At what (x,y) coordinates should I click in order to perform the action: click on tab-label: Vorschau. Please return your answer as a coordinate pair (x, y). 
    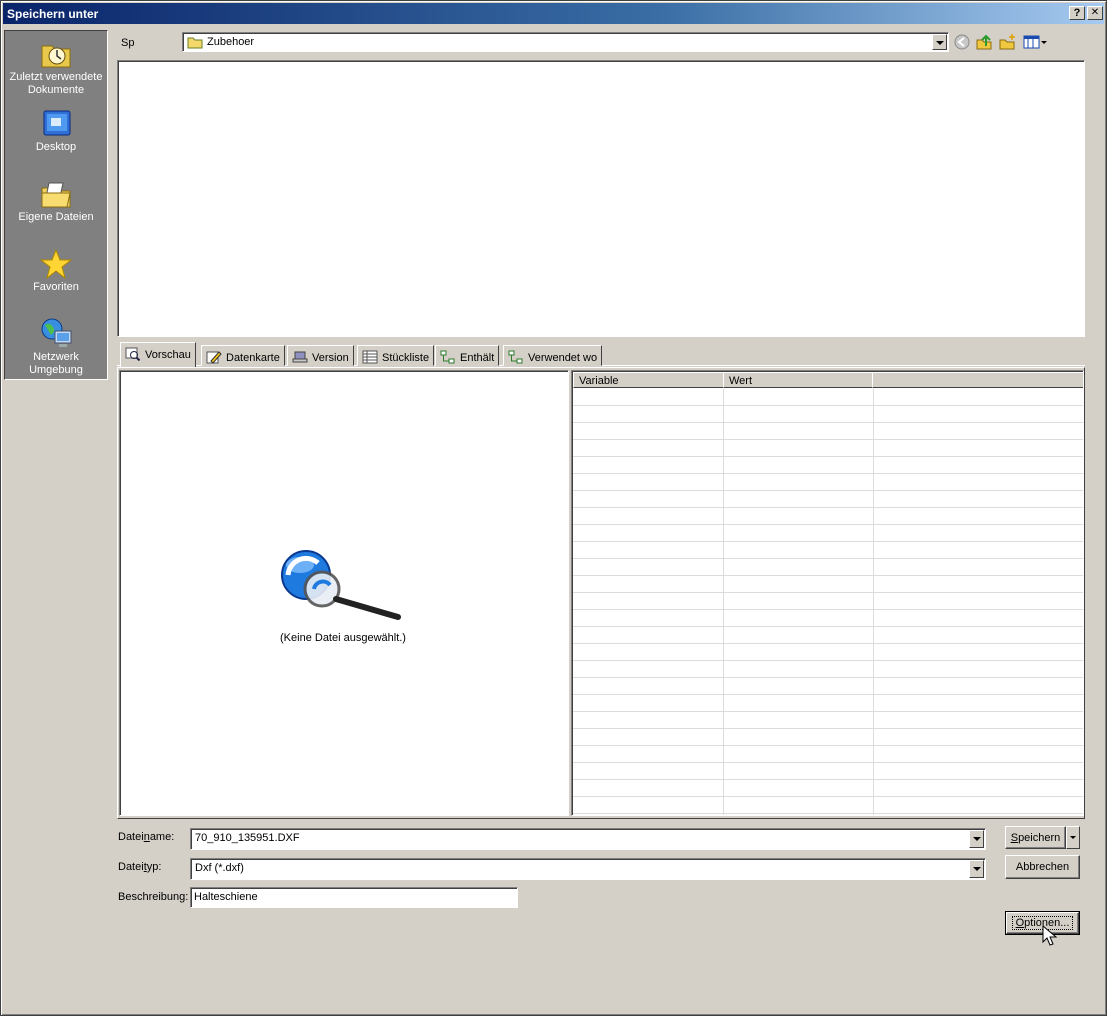
    Looking at the image, I should click on (168, 355).